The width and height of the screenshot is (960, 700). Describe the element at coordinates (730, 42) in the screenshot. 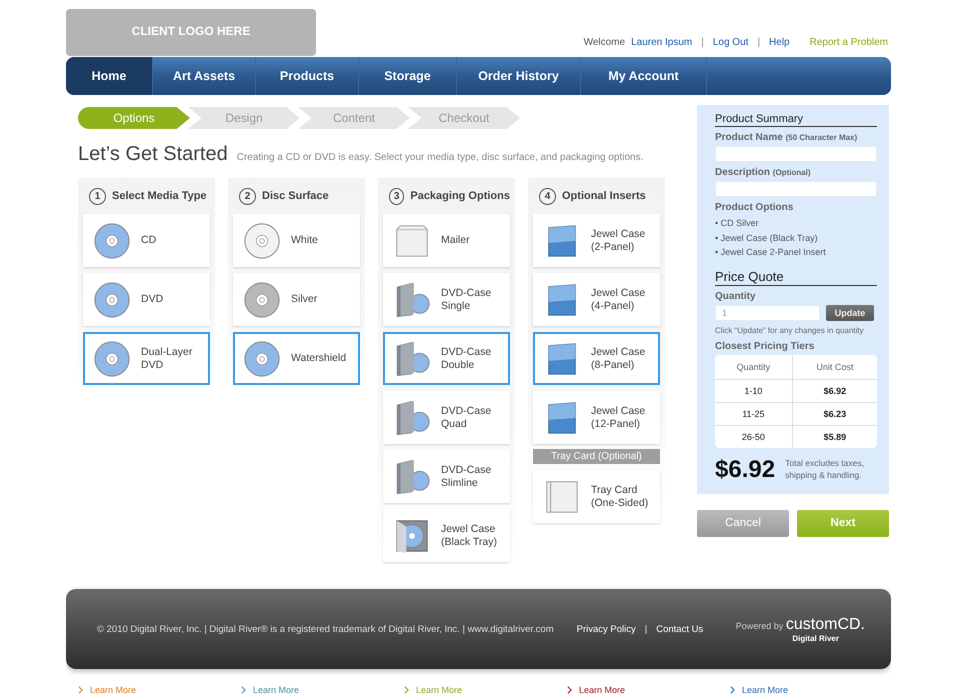

I see `logout-link: Log Out` at that location.